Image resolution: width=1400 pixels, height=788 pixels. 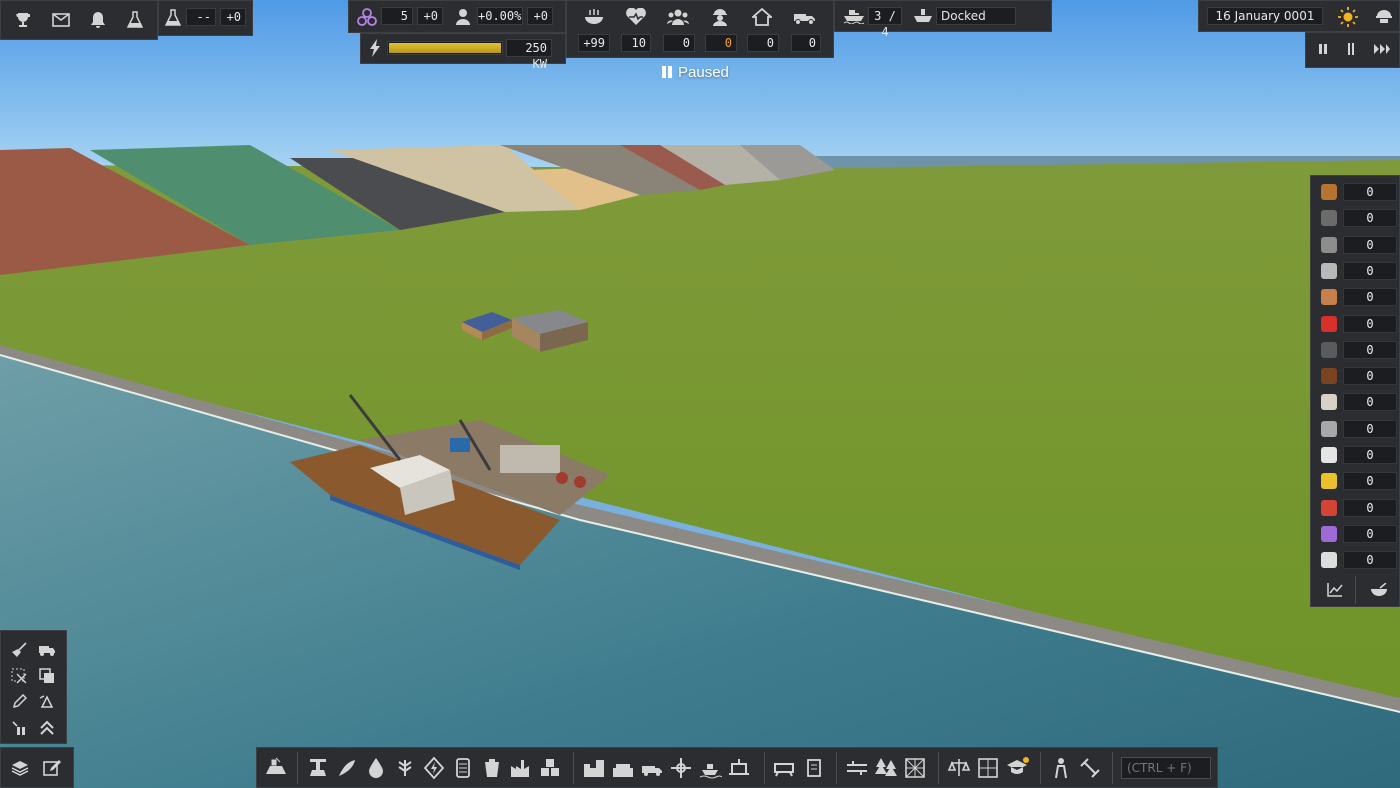 I want to click on upgrade-tool-icon, so click(x=47, y=728).